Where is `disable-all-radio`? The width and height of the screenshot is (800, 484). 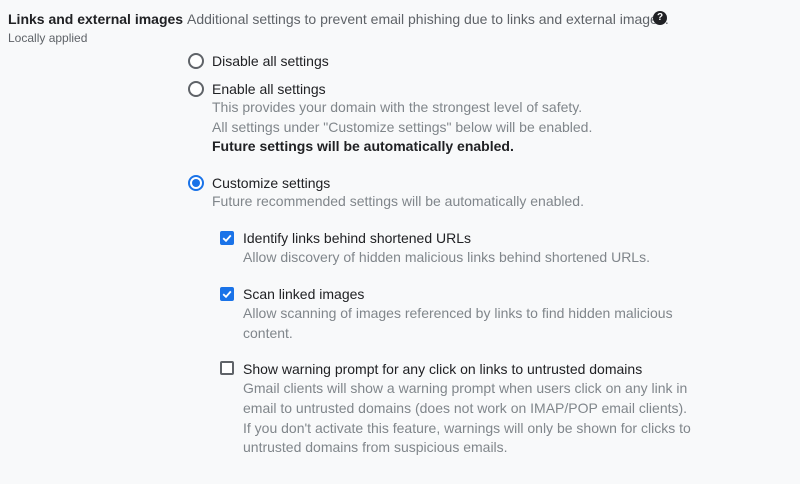
disable-all-radio is located at coordinates (196, 61).